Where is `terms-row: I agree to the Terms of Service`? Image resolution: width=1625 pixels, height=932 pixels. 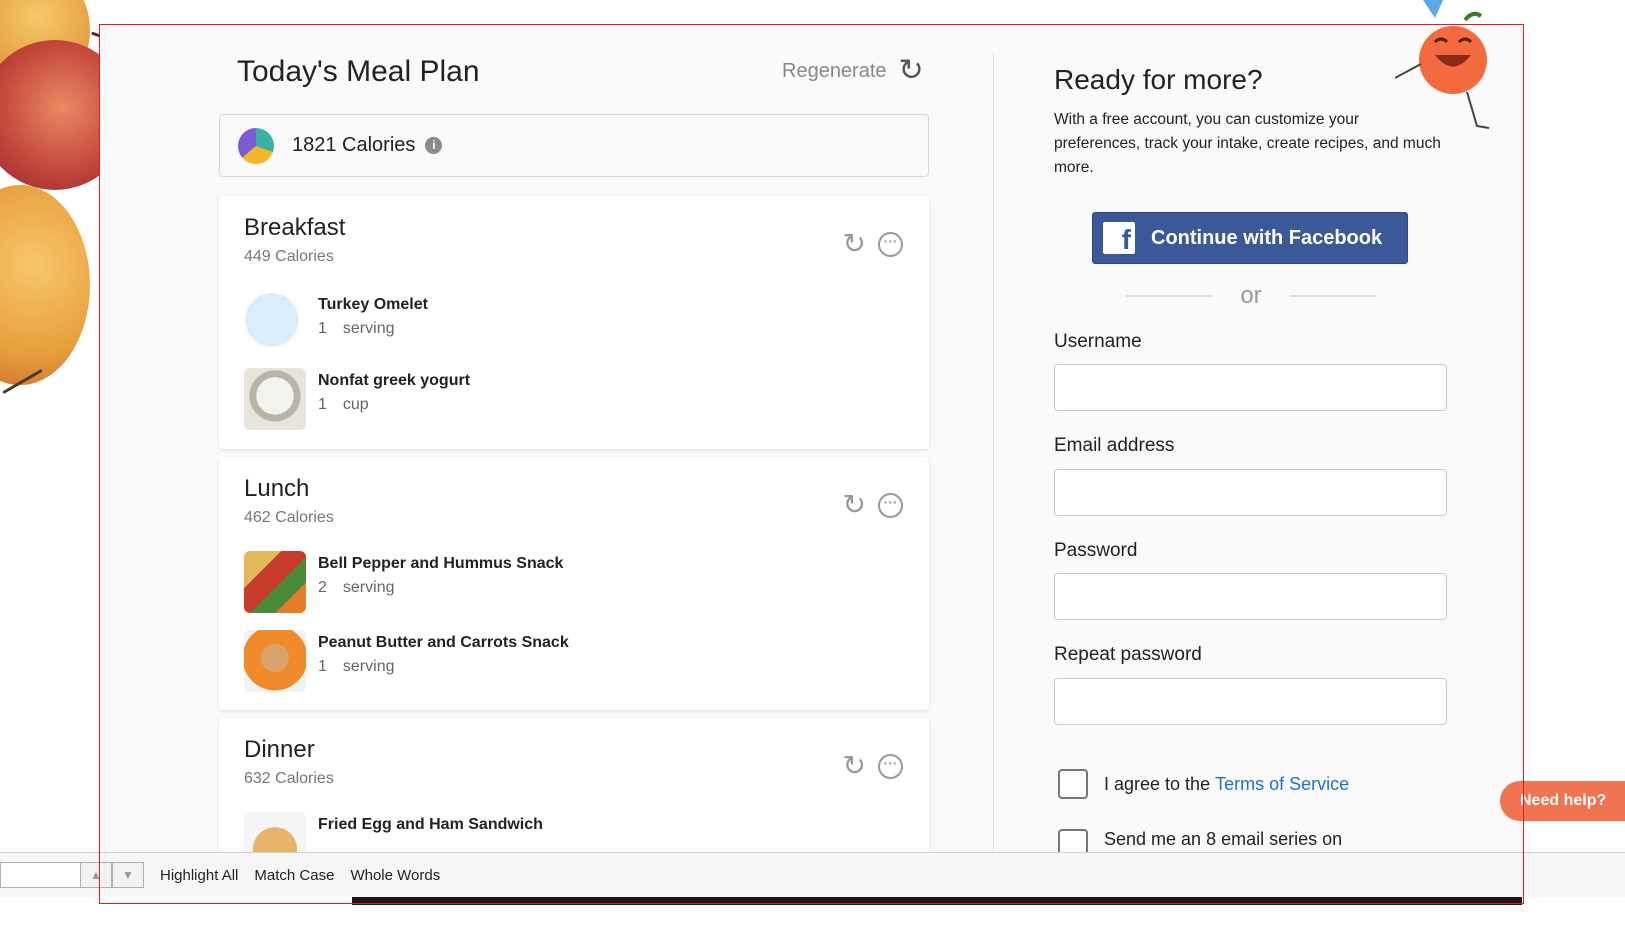 terms-row: I agree to the Terms of Service is located at coordinates (1203, 784).